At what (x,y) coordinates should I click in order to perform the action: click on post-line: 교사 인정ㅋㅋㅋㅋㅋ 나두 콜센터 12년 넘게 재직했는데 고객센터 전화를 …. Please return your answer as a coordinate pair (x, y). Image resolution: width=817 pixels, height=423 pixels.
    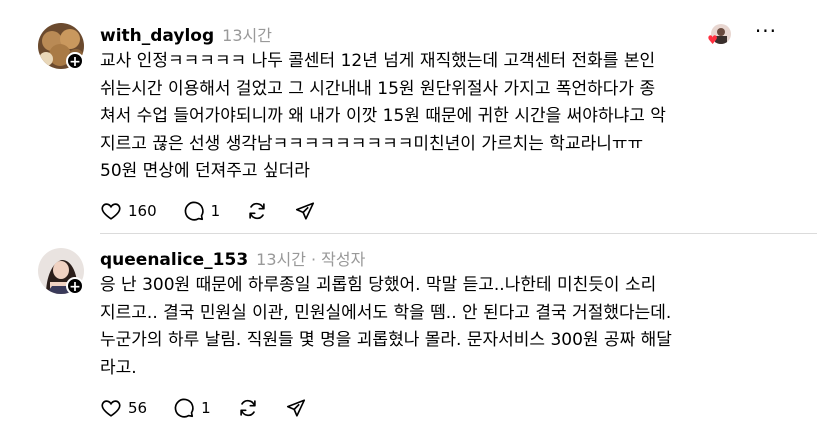
    Looking at the image, I should click on (378, 61).